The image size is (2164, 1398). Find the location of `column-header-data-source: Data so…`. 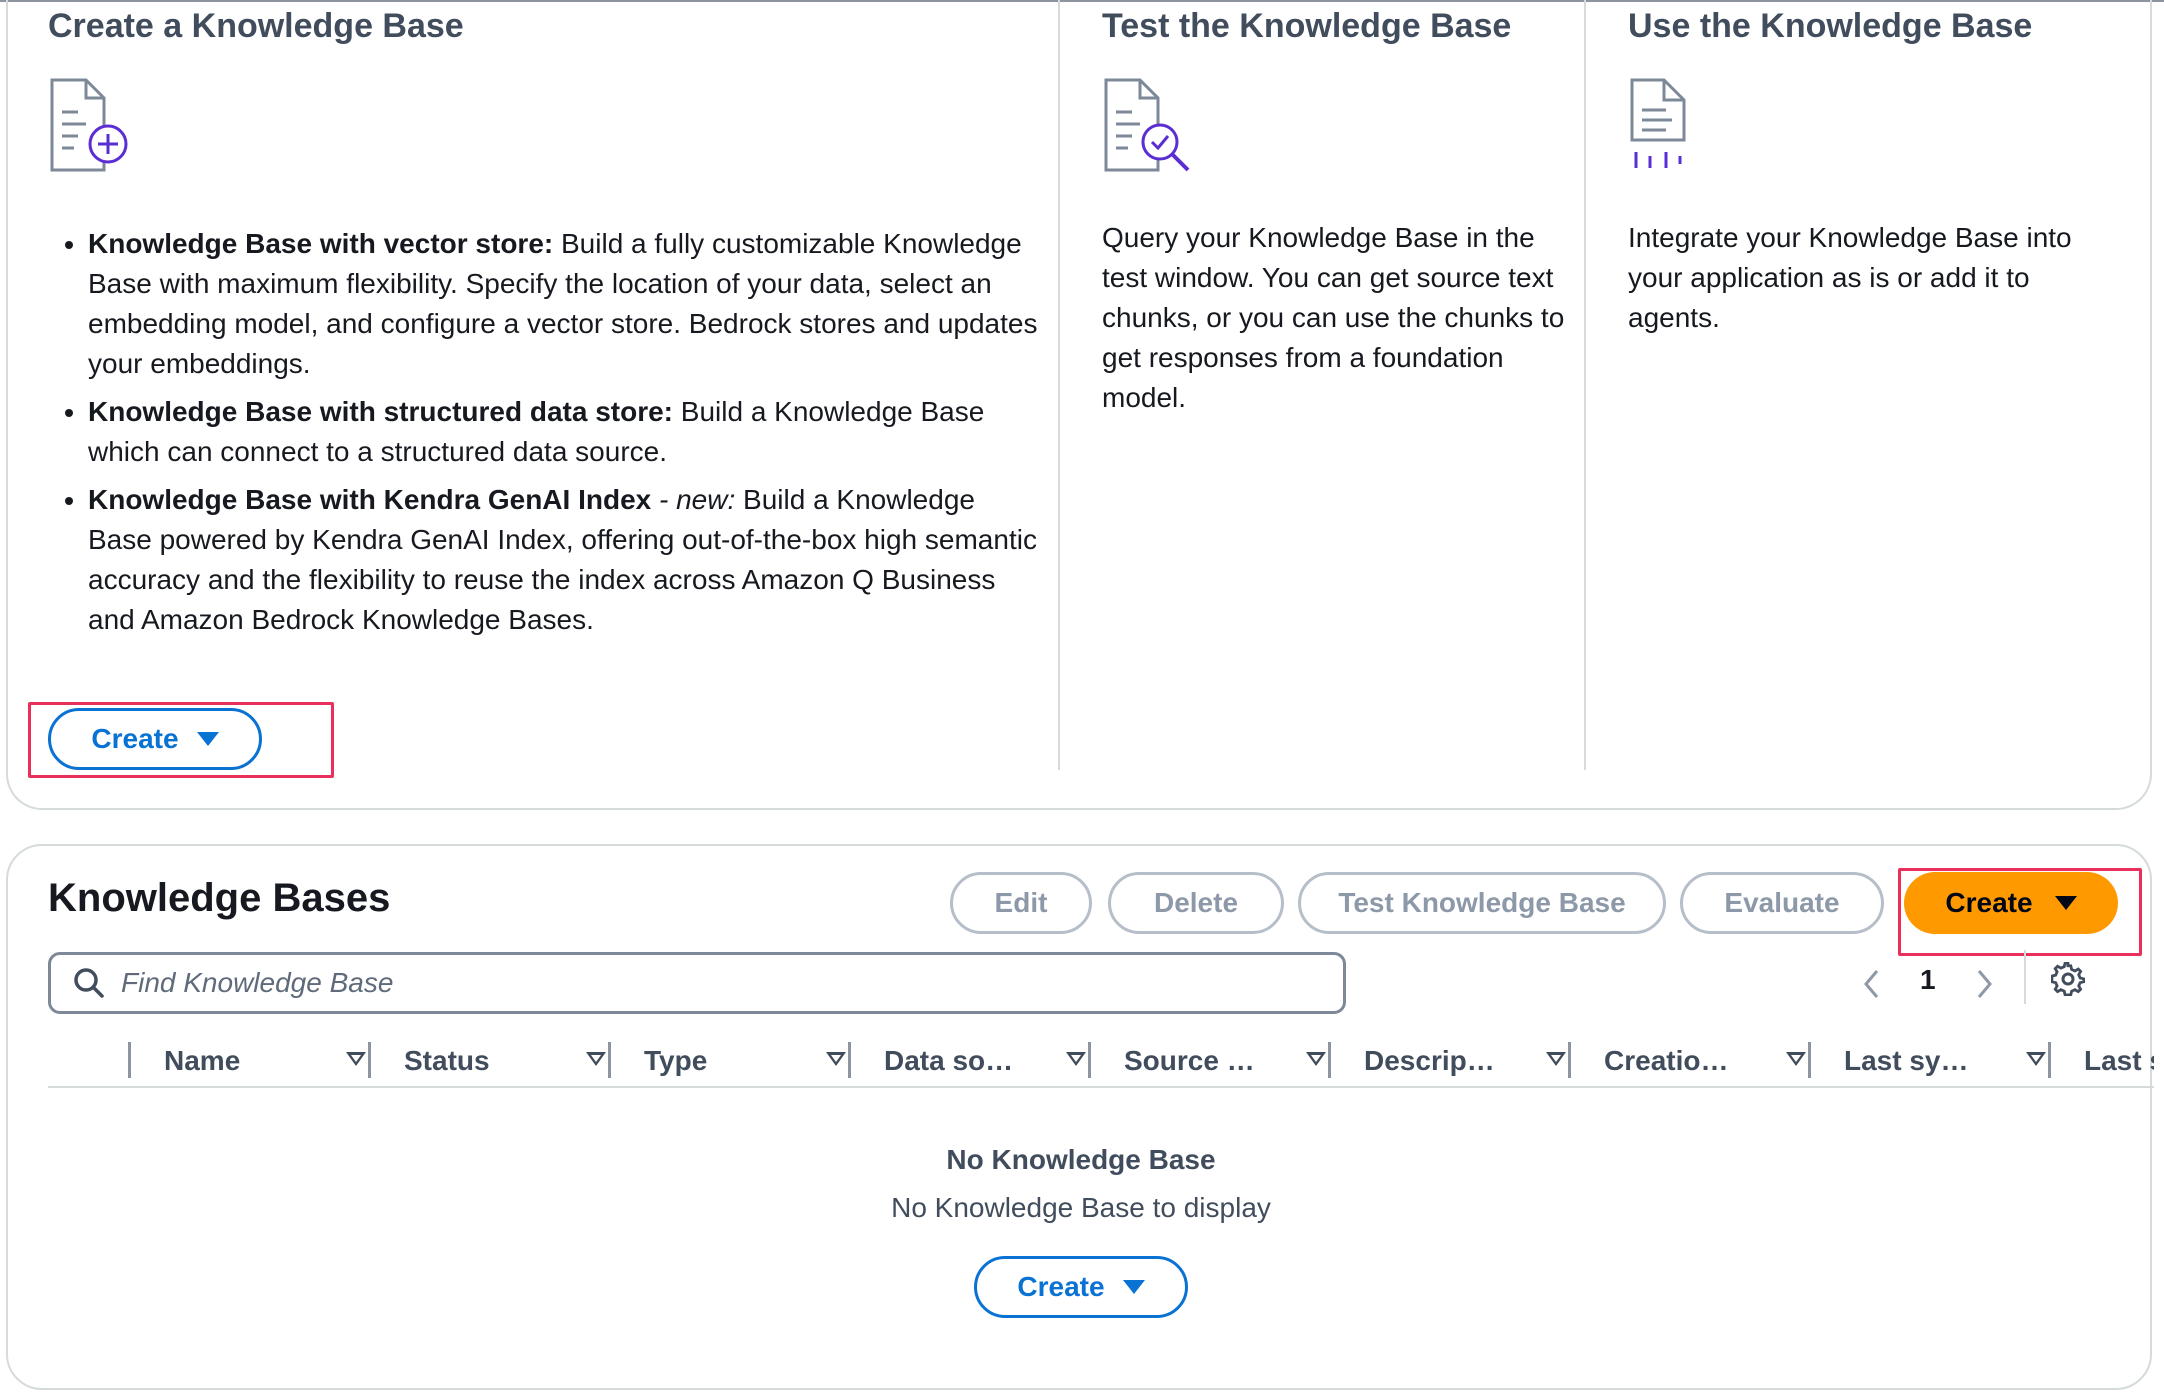

column-header-data-source: Data so… is located at coordinates (985, 1061).